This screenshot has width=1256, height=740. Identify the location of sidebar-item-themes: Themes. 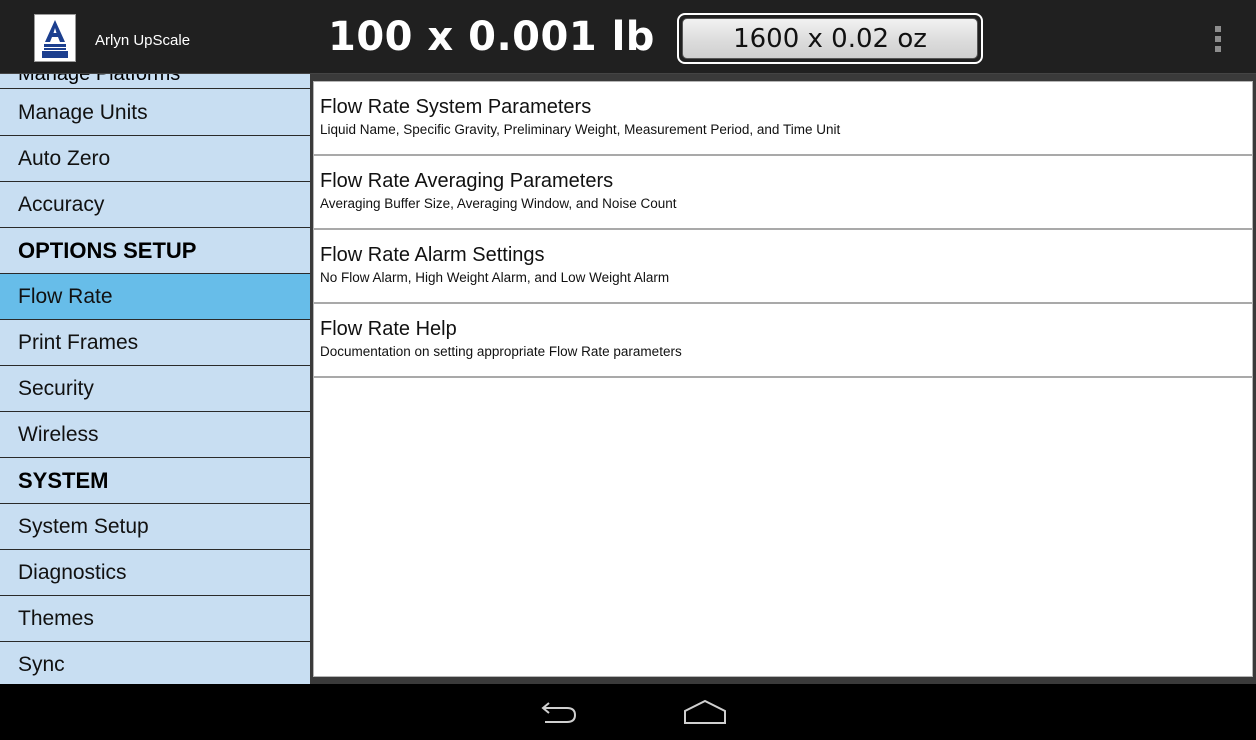
(155, 619).